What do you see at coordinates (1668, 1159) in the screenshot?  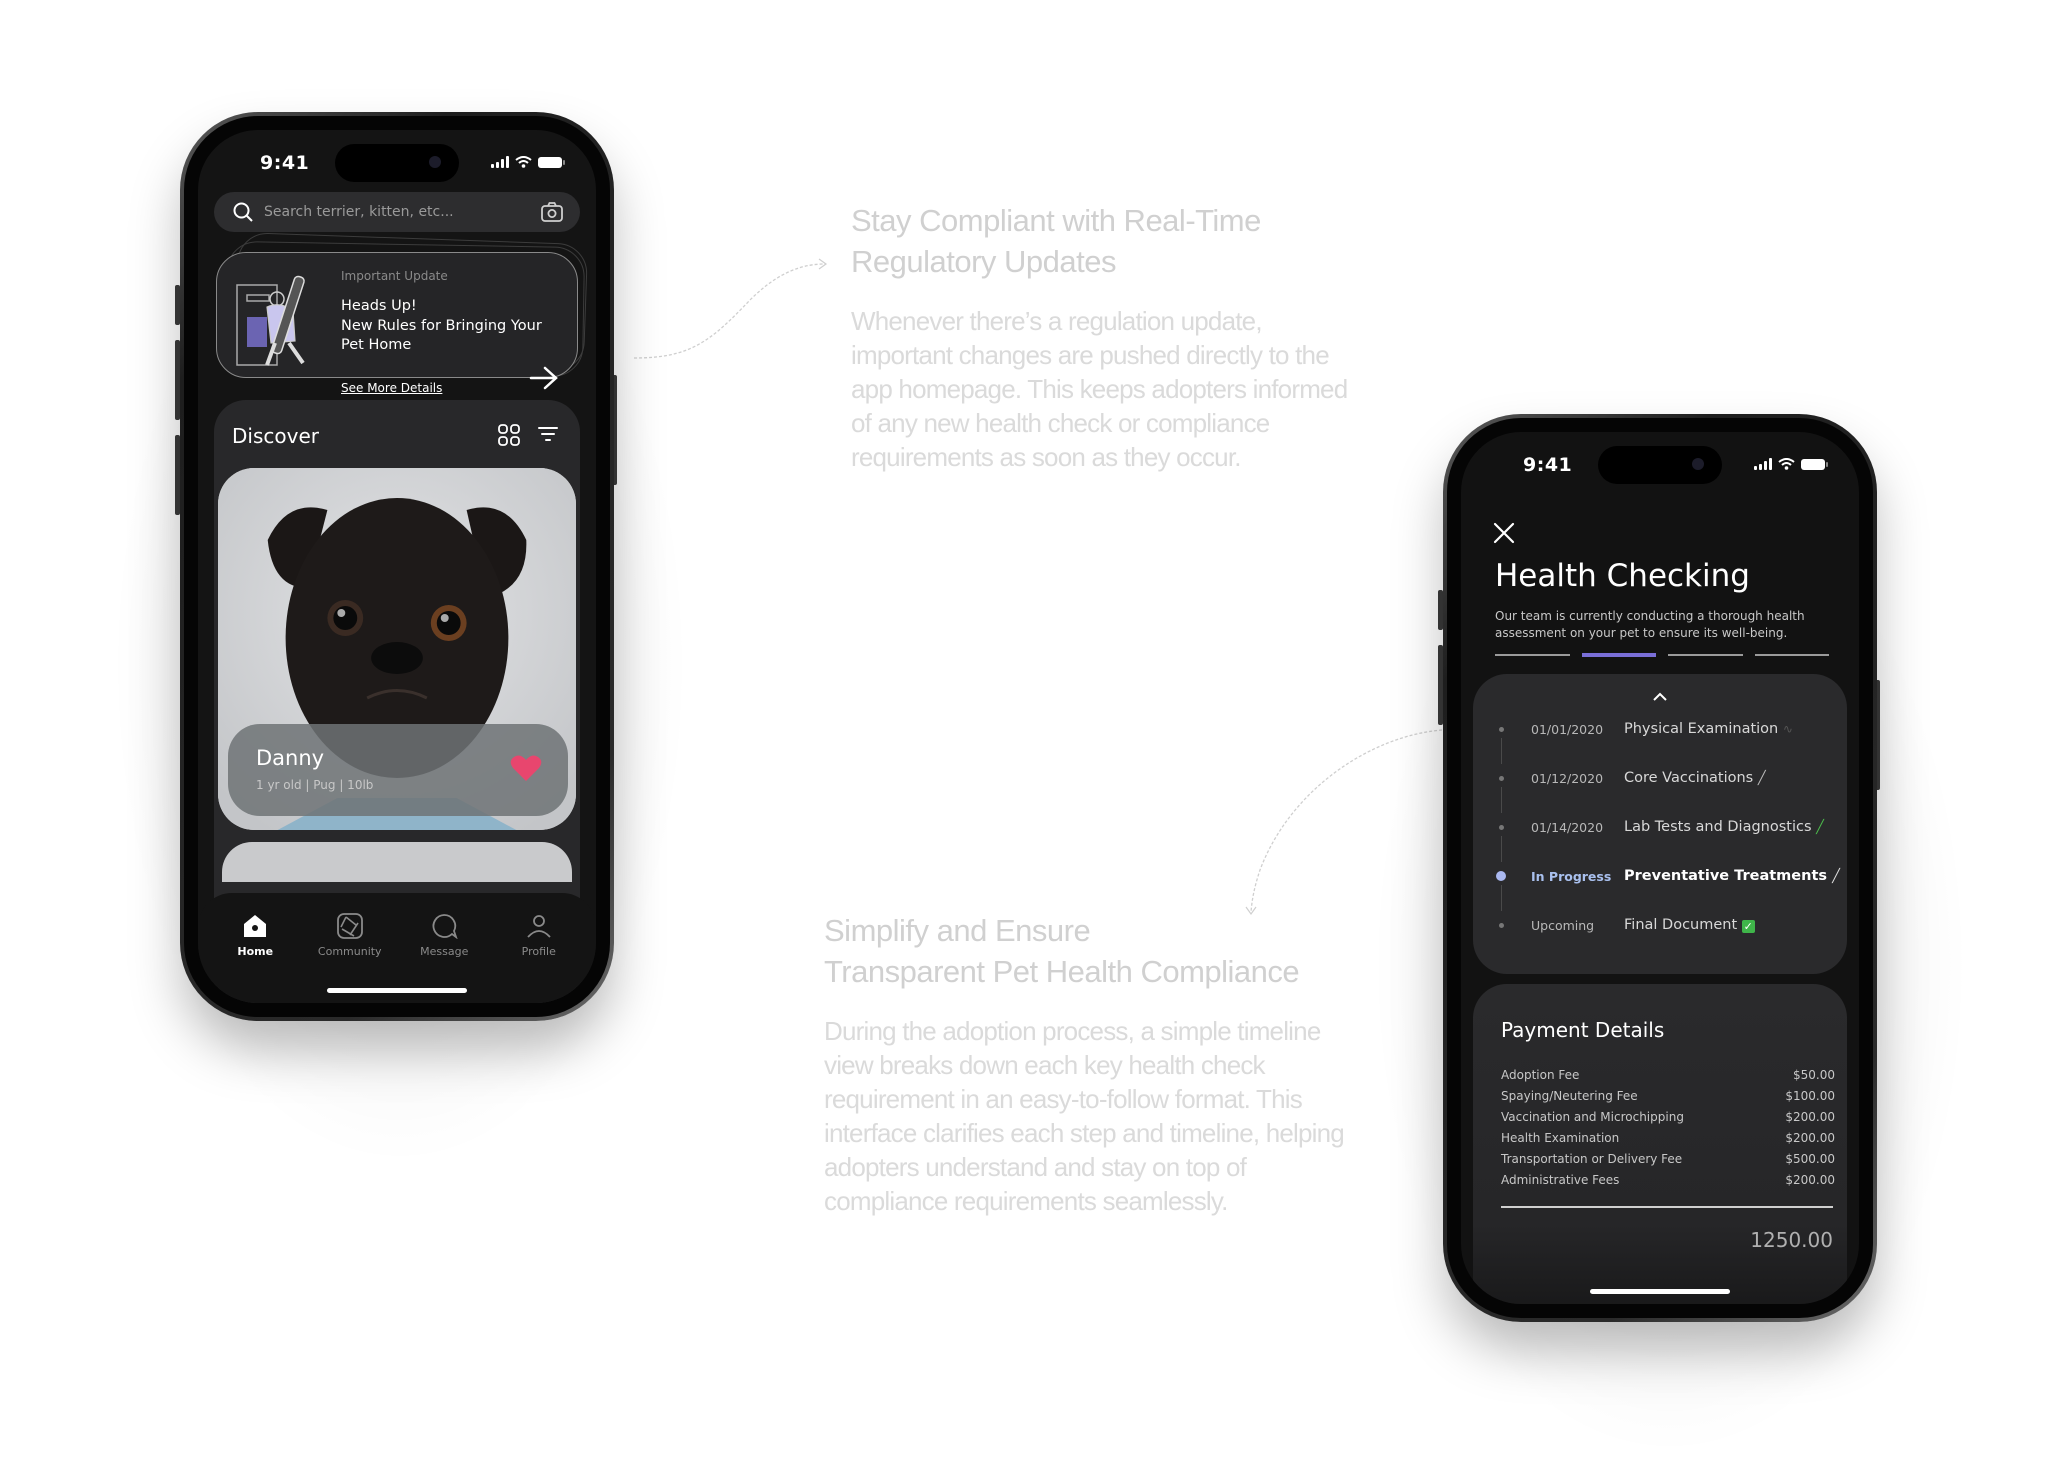 I see `payment-row: Transportation or Delivery Fee $500.00` at bounding box center [1668, 1159].